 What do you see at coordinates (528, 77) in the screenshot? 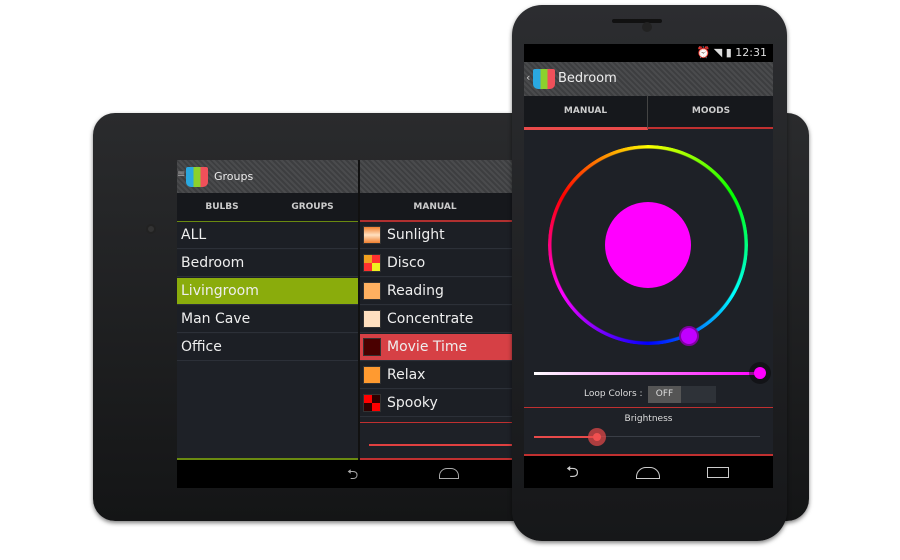
I see `up-icon: ‹` at bounding box center [528, 77].